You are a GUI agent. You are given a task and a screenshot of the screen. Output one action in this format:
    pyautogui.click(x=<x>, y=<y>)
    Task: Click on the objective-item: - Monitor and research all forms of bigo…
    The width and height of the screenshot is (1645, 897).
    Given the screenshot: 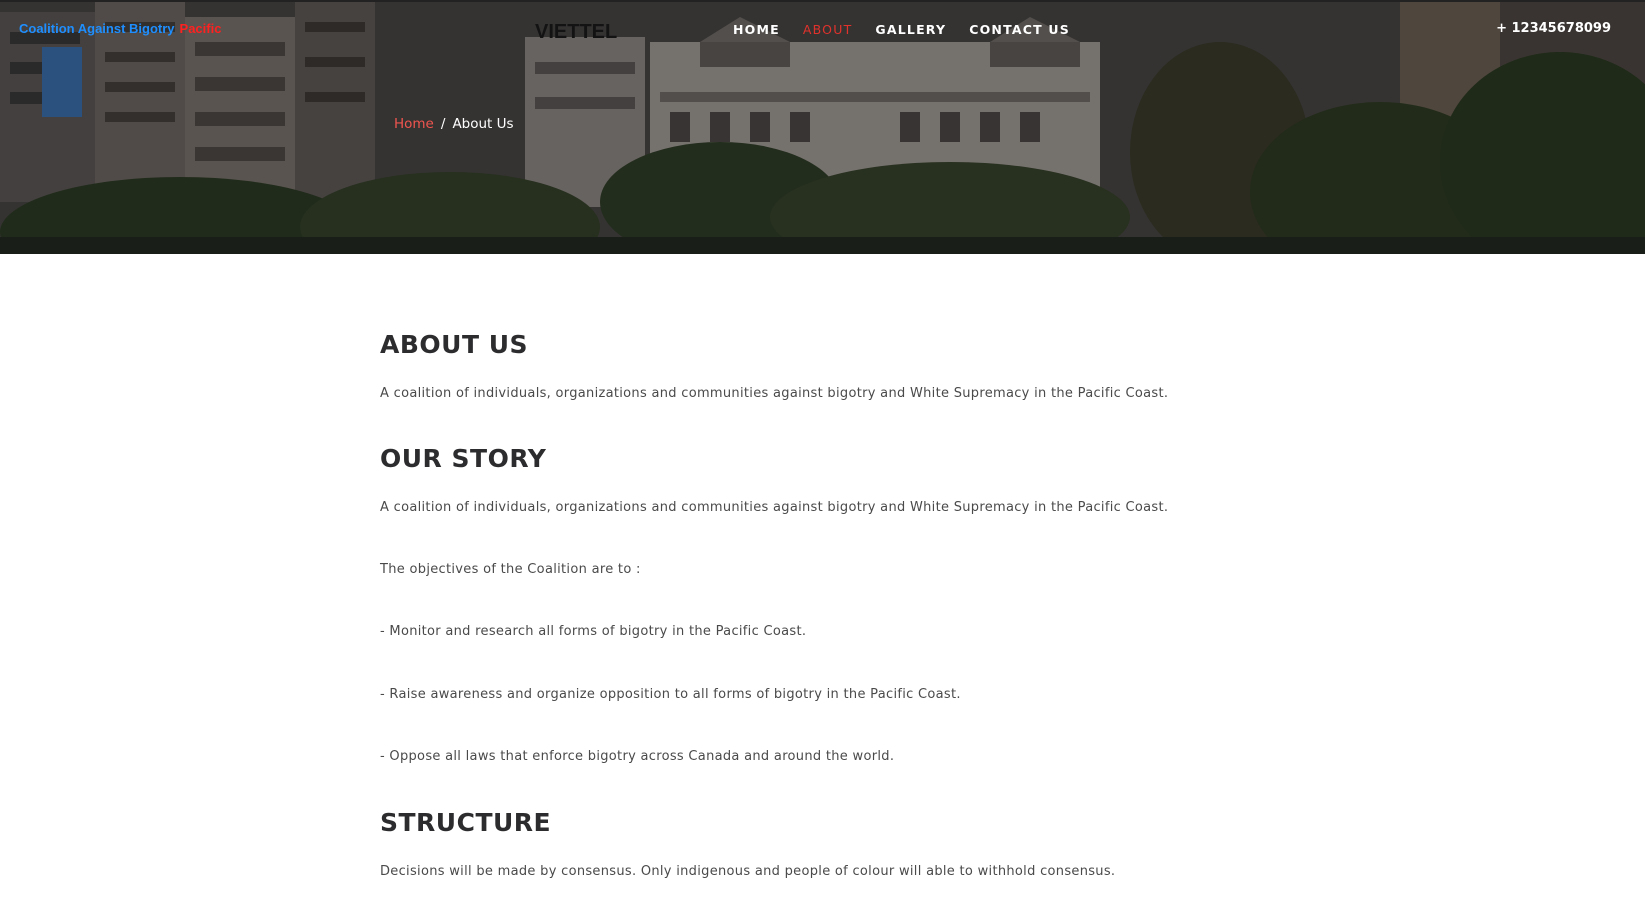 What is the action you would take?
    pyautogui.click(x=593, y=631)
    